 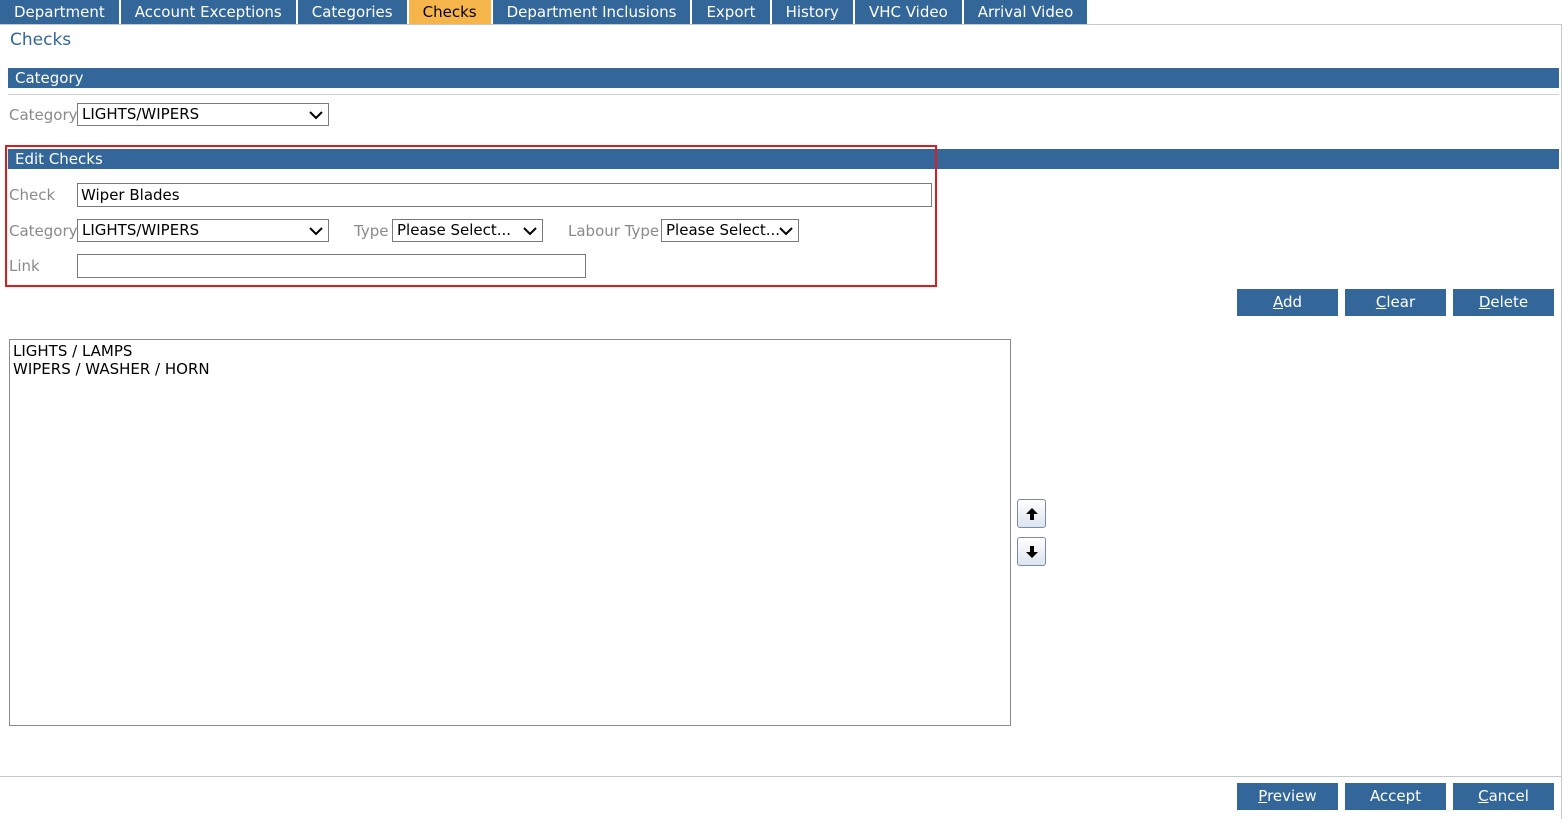 I want to click on add-button-accesskey: A, so click(x=1277, y=302).